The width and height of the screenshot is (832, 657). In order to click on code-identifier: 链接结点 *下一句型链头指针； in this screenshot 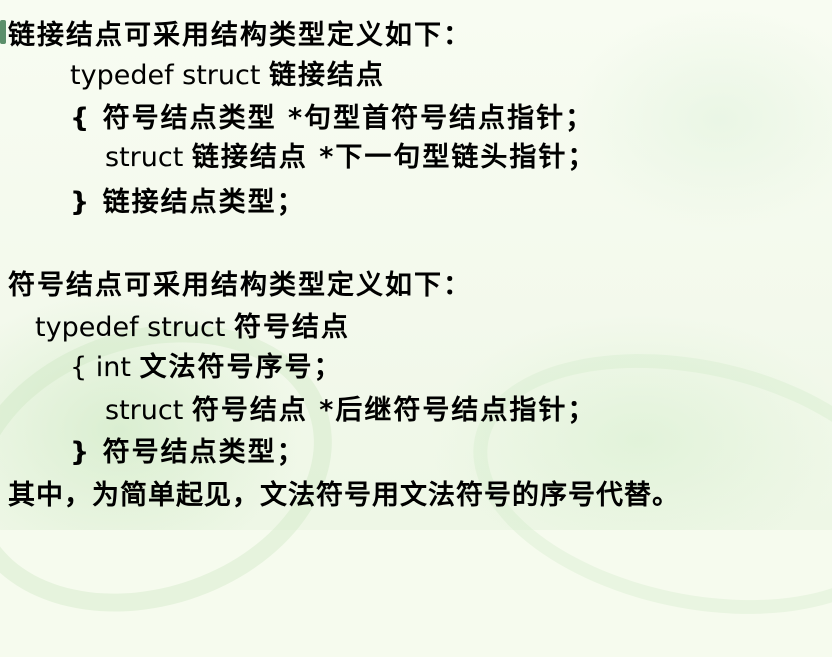, I will do `click(394, 157)`.